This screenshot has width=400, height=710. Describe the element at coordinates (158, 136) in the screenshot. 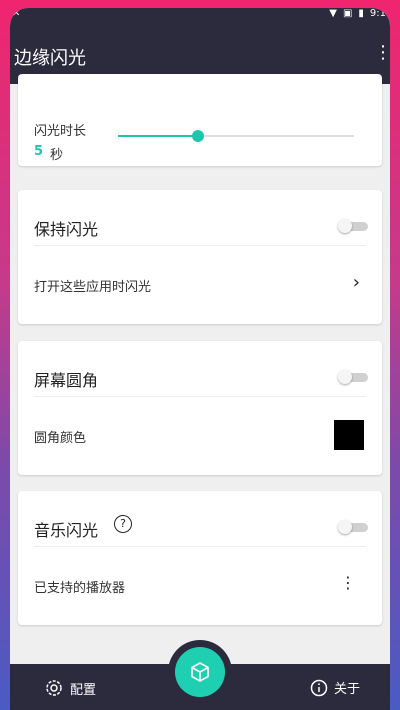

I see `slider-fill` at that location.